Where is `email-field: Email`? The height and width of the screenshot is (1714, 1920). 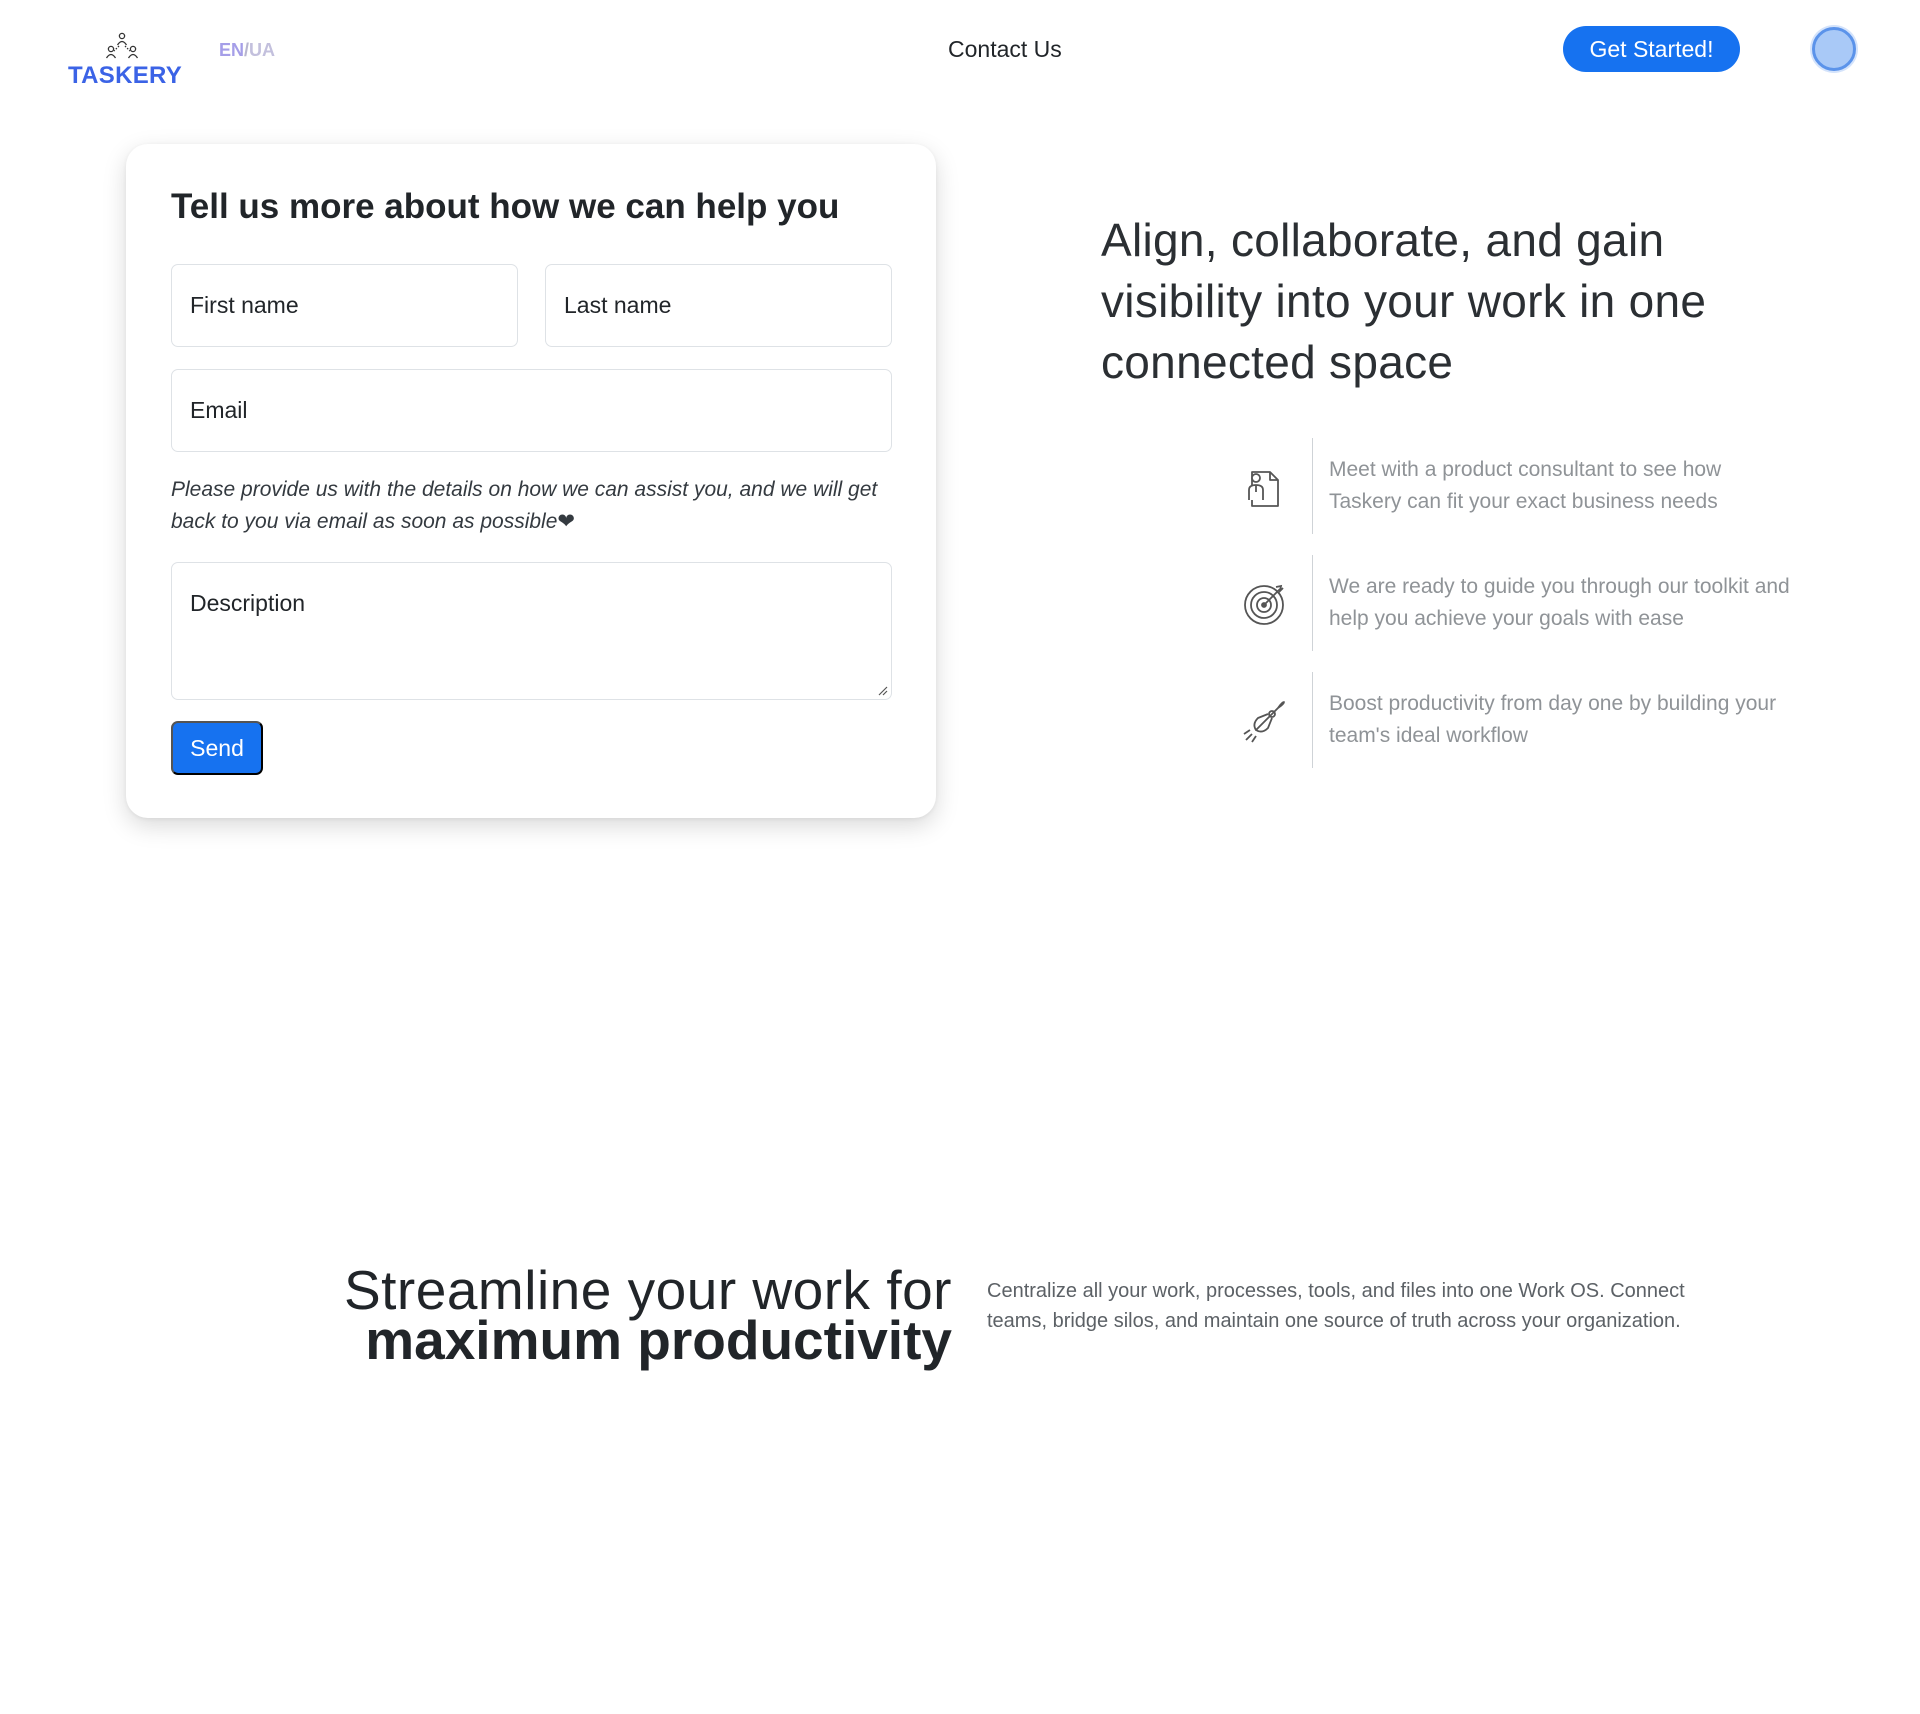 email-field: Email is located at coordinates (531, 410).